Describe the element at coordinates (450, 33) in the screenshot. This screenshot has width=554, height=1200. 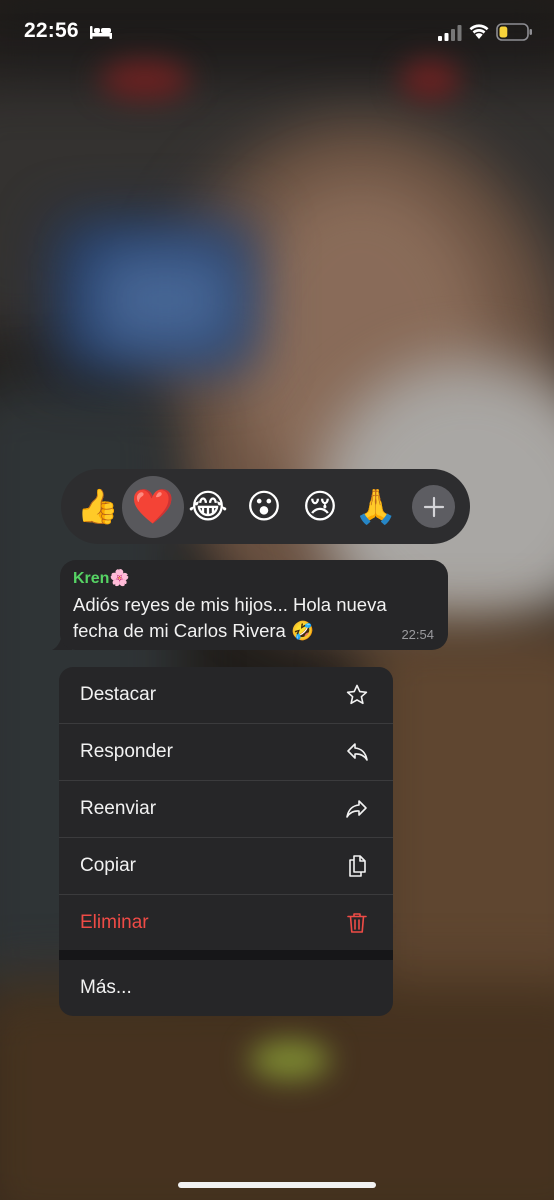
I see `signal-icon` at that location.